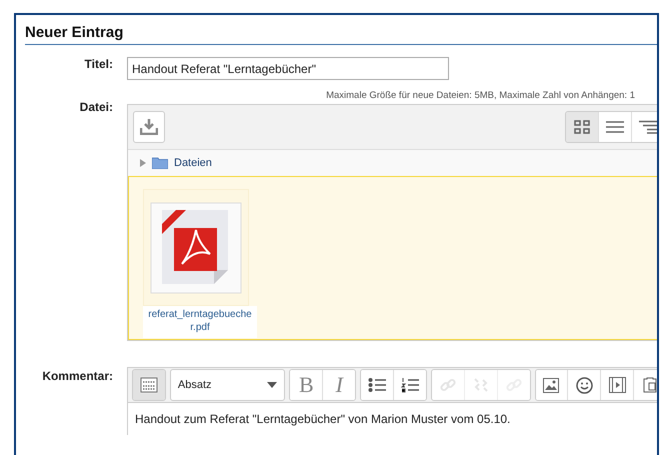  What do you see at coordinates (193, 163) in the screenshot?
I see `folder-link: Dateien` at bounding box center [193, 163].